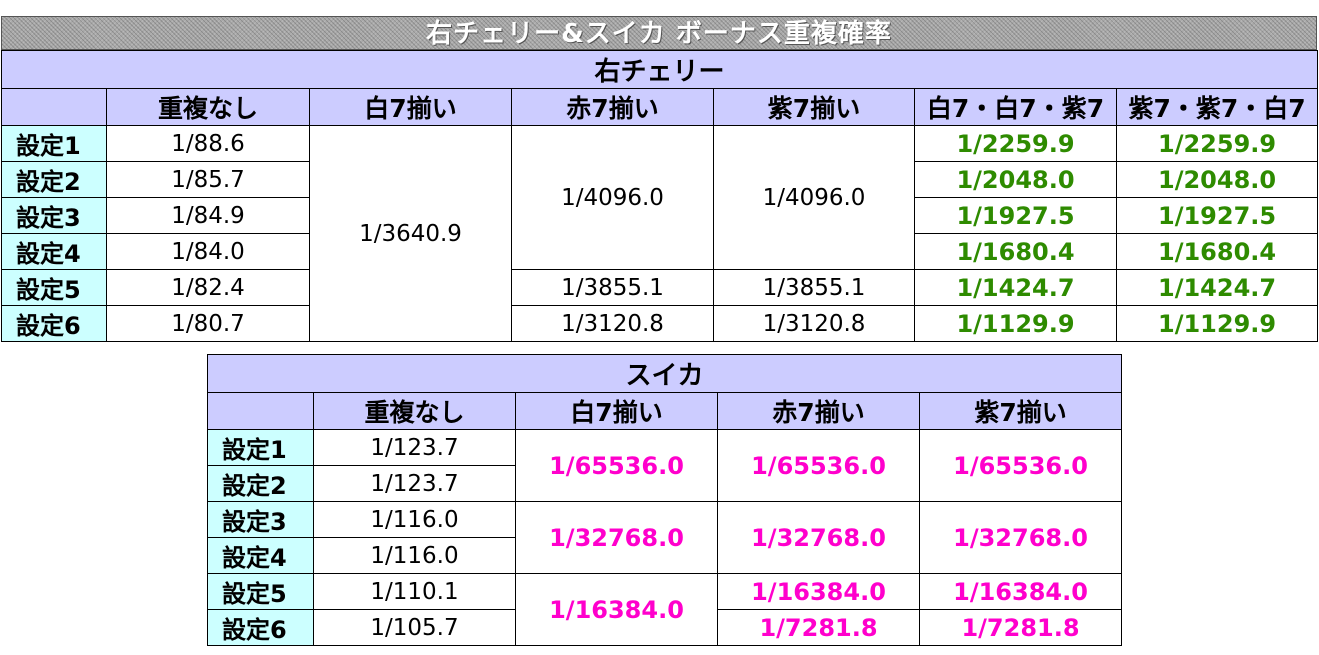 The width and height of the screenshot is (1319, 655). What do you see at coordinates (612, 287) in the screenshot?
I see `cherry-red7-5: 1/3855.1` at bounding box center [612, 287].